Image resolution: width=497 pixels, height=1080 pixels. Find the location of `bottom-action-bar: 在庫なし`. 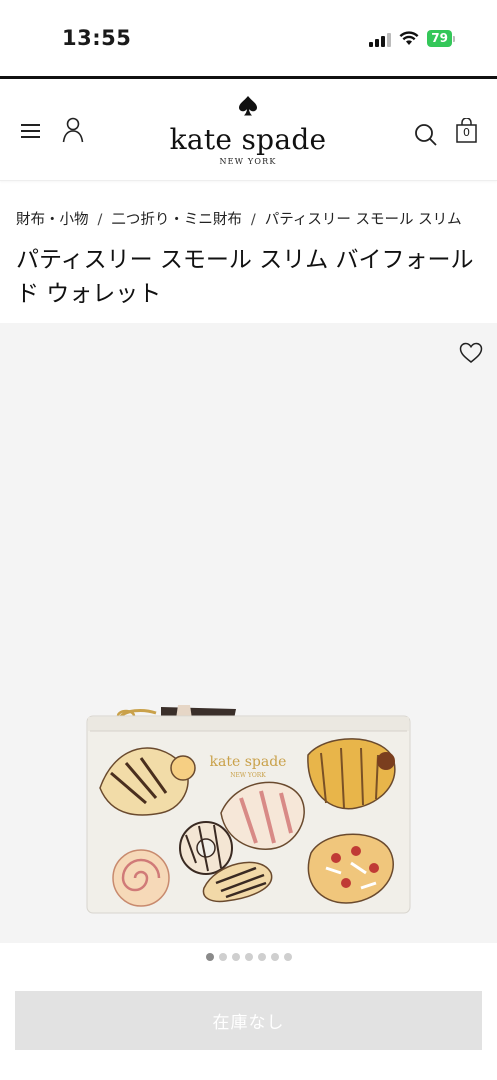

bottom-action-bar: 在庫なし is located at coordinates (248, 1027).